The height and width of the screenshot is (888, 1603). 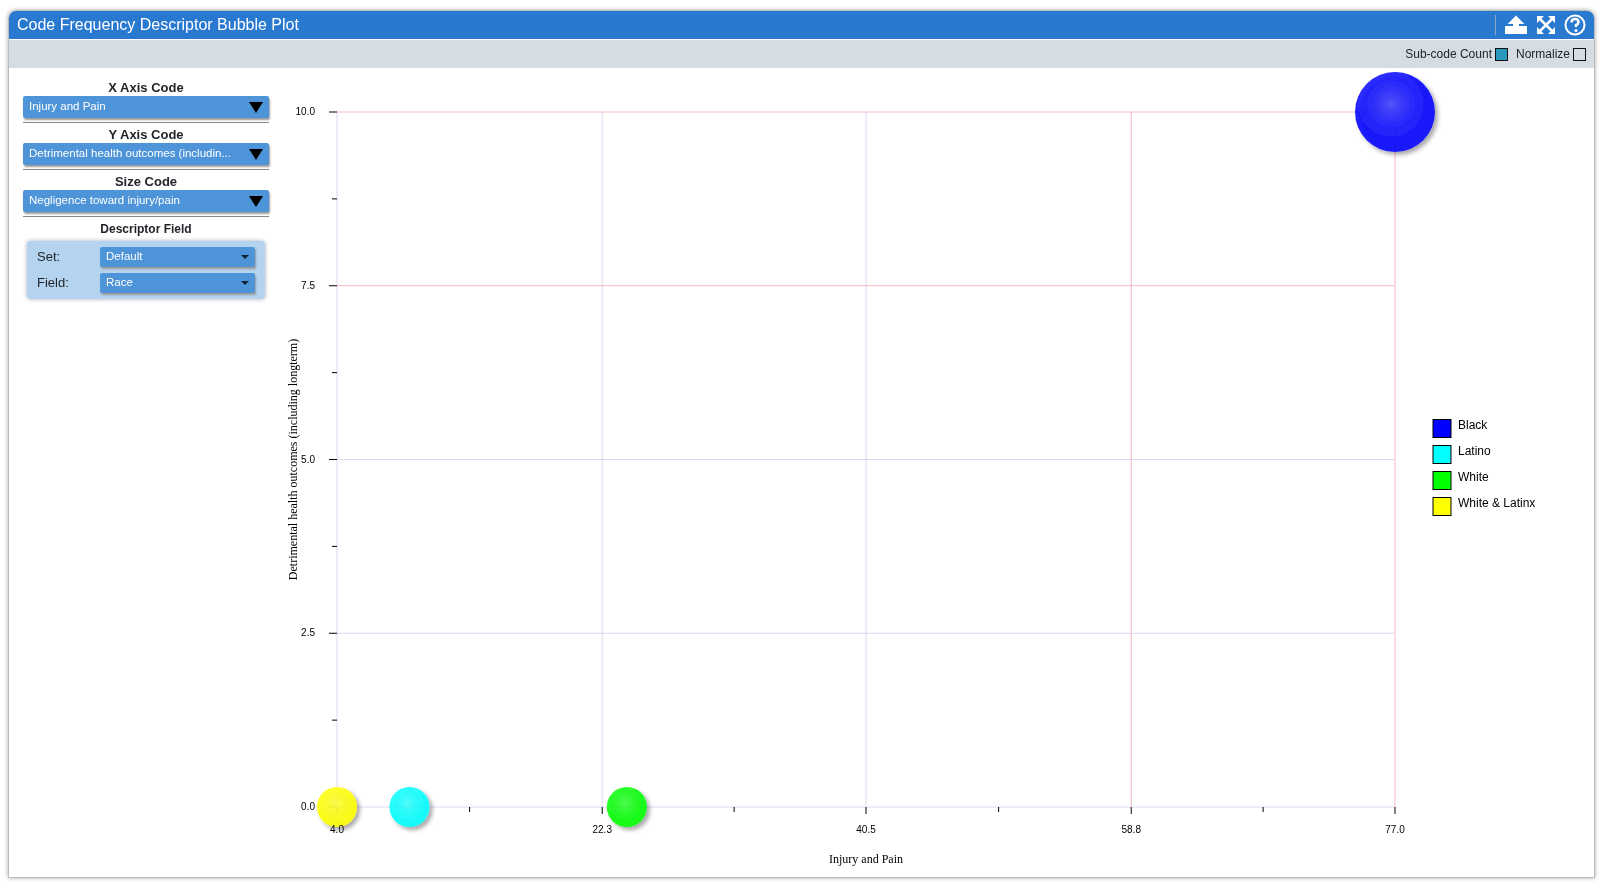 What do you see at coordinates (146, 201) in the screenshot?
I see `dropdown: Negligence toward injury/pain` at bounding box center [146, 201].